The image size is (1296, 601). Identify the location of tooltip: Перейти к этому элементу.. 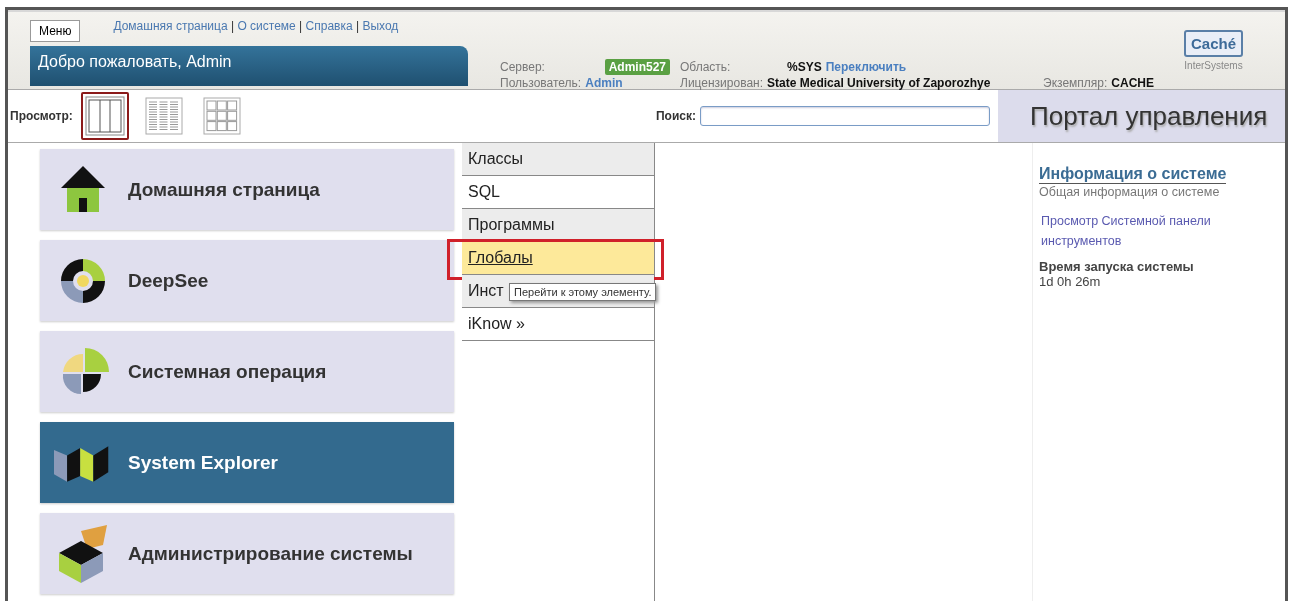
(583, 292).